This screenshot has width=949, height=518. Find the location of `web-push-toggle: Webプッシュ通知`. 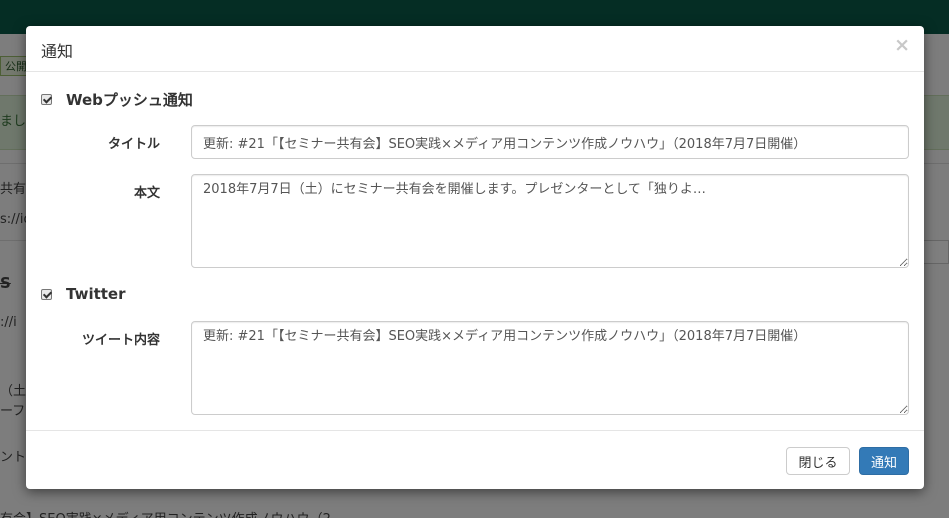

web-push-toggle: Webプッシュ通知 is located at coordinates (117, 99).